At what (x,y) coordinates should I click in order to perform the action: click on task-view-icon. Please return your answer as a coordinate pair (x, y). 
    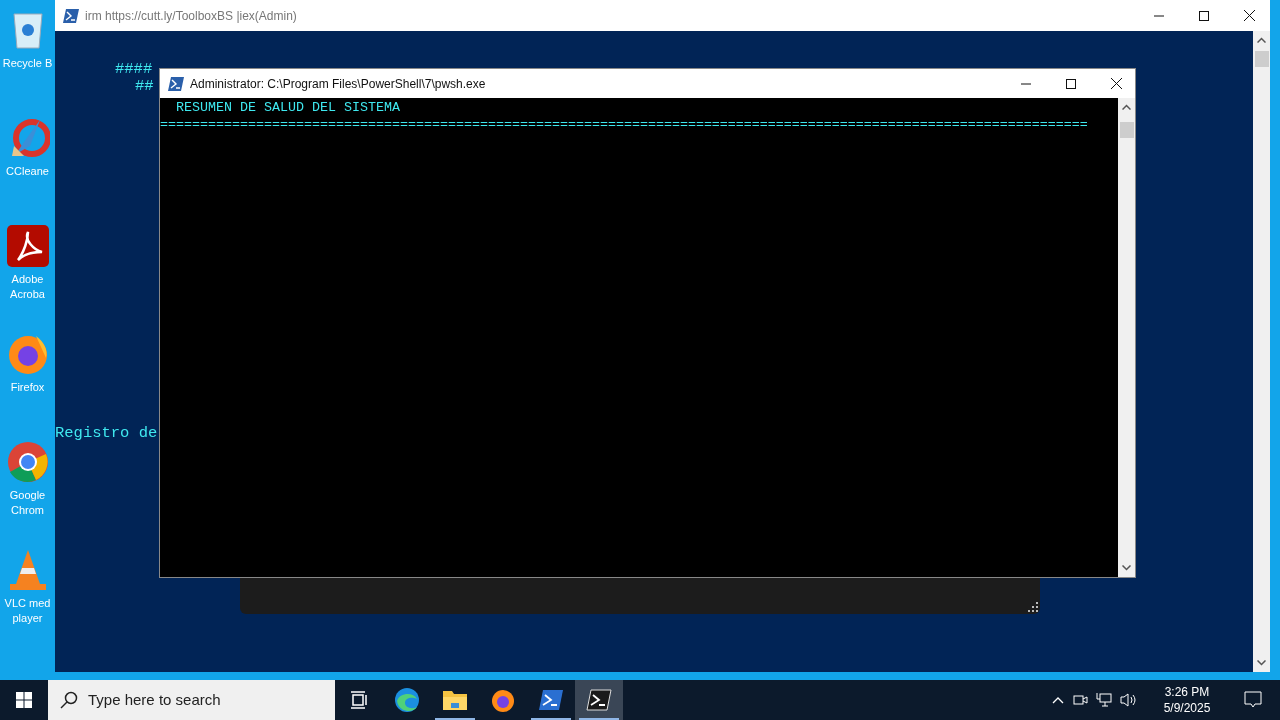
    Looking at the image, I should click on (359, 700).